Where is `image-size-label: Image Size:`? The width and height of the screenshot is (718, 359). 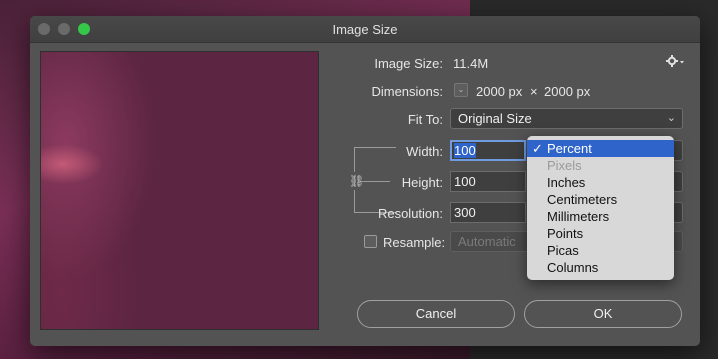 image-size-label: Image Size: is located at coordinates (408, 63).